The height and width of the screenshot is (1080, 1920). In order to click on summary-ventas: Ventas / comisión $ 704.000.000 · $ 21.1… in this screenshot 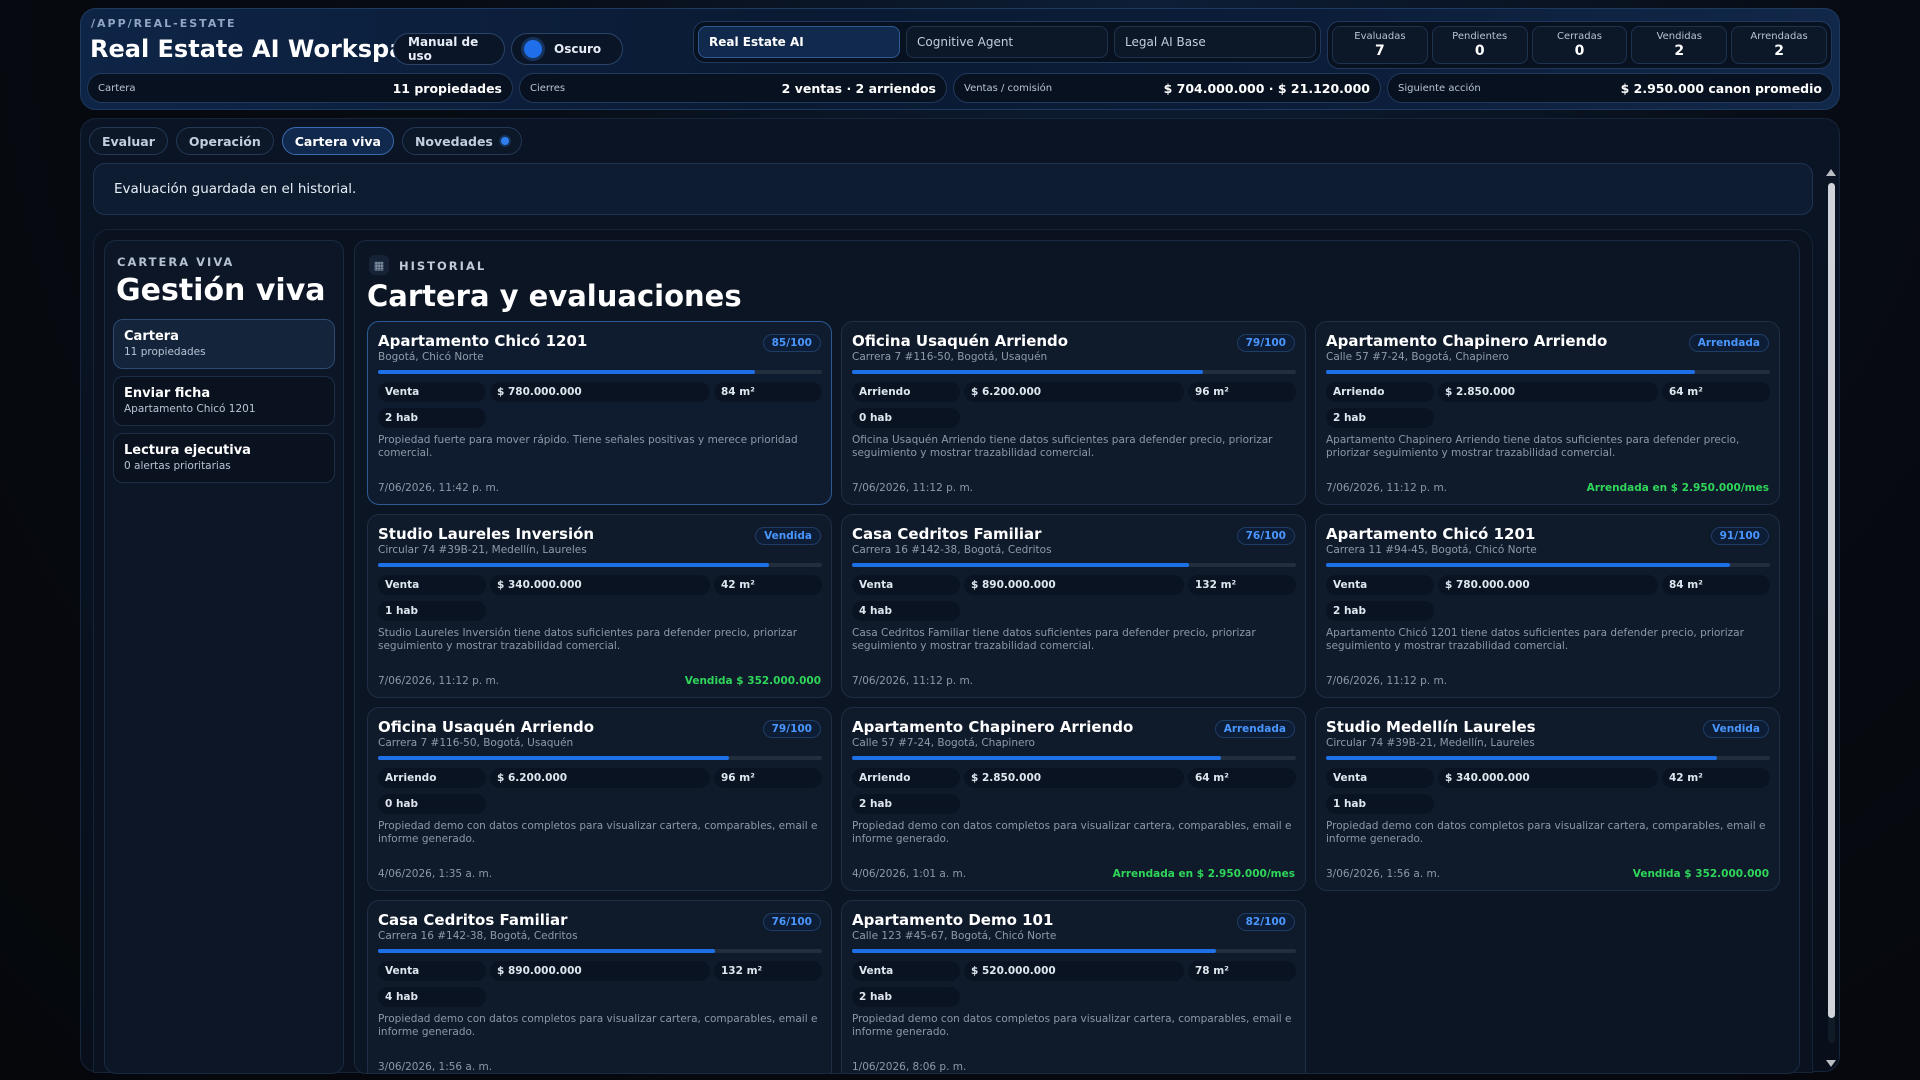, I will do `click(1167, 88)`.